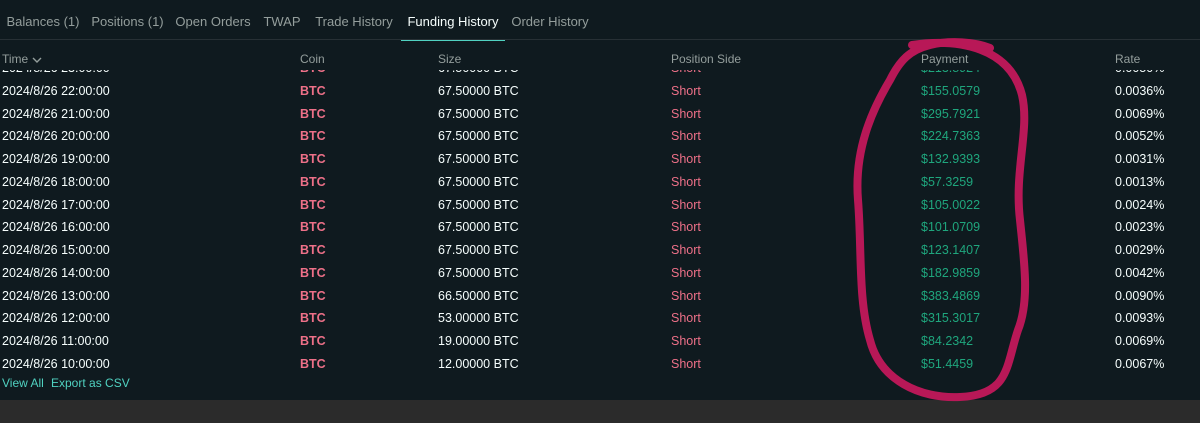 The image size is (1200, 423). What do you see at coordinates (354, 20) in the screenshot?
I see `tab-trade-history: Trade History` at bounding box center [354, 20].